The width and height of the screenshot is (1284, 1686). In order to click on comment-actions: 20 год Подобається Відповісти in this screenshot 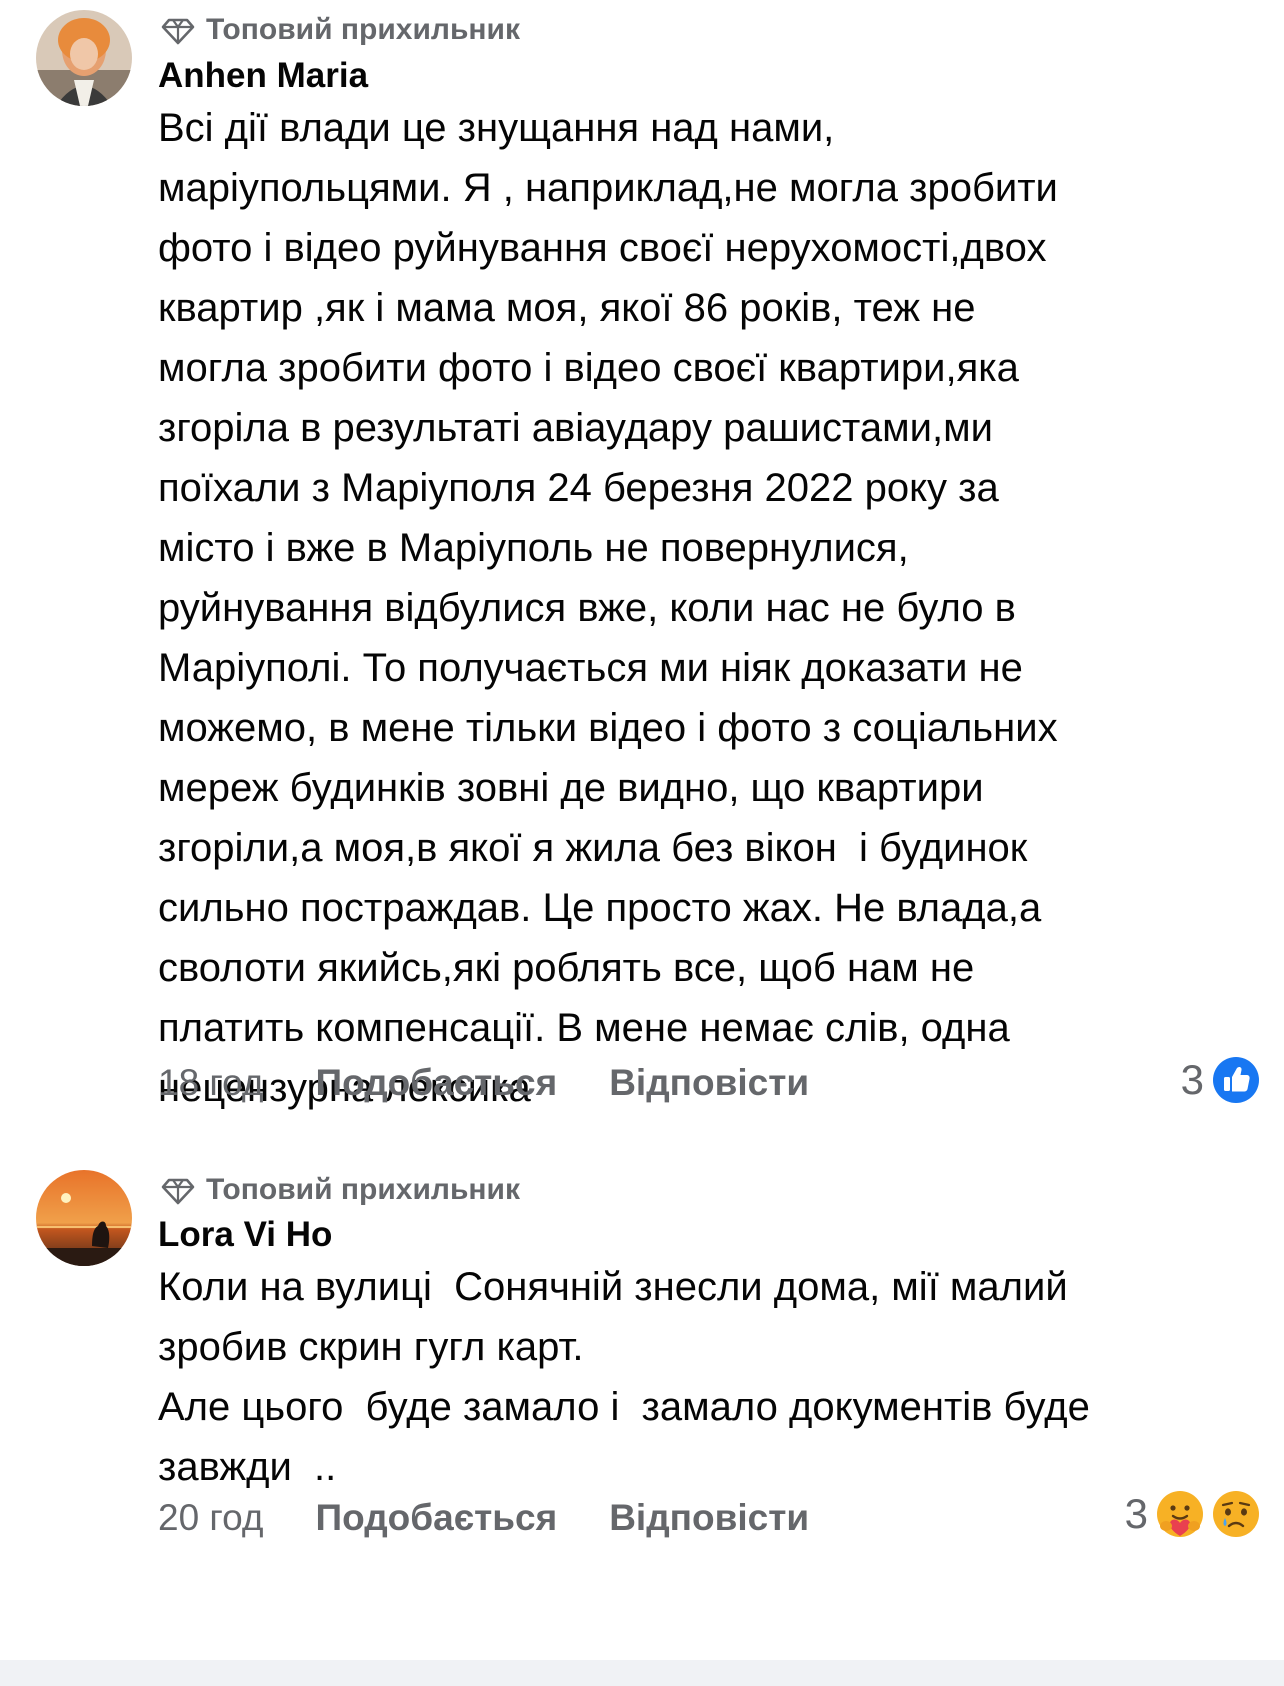, I will do `click(509, 1518)`.